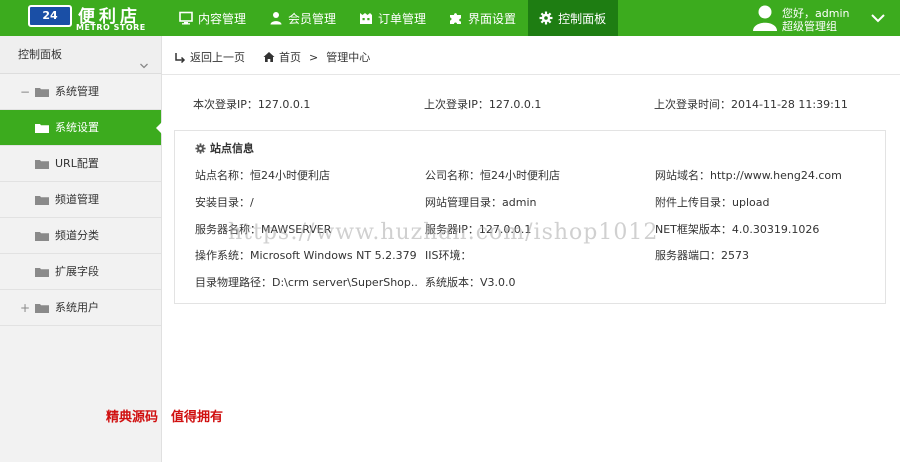  I want to click on main-nav: 内容管理 会员管理 订单管理 界面设置 控制面板, so click(393, 18).